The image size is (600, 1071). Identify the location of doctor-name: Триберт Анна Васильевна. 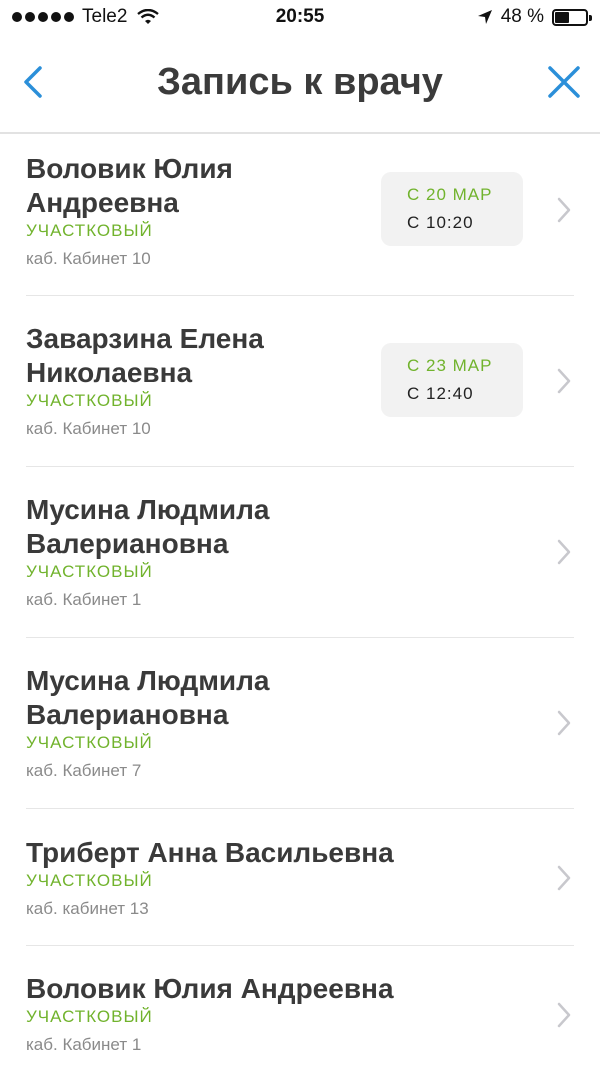
(210, 852).